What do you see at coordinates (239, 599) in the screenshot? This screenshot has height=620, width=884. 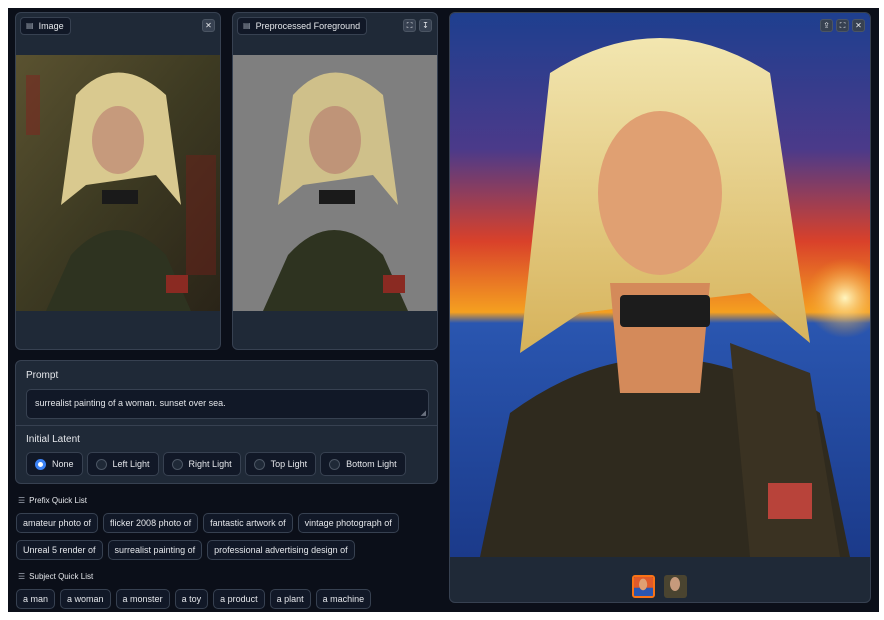 I see `subject-chip: a product` at bounding box center [239, 599].